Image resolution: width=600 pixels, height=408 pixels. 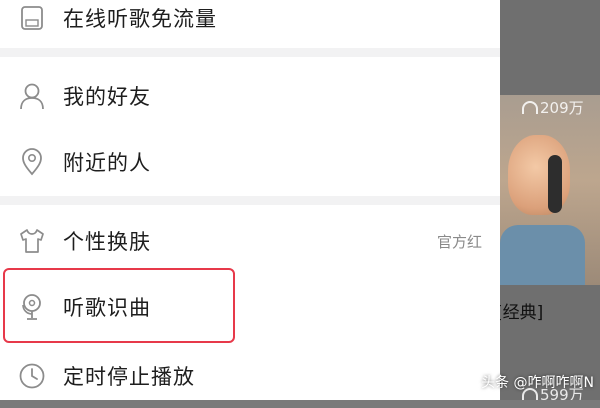 I want to click on menu-item-label: 定时停止播放, so click(x=129, y=377).